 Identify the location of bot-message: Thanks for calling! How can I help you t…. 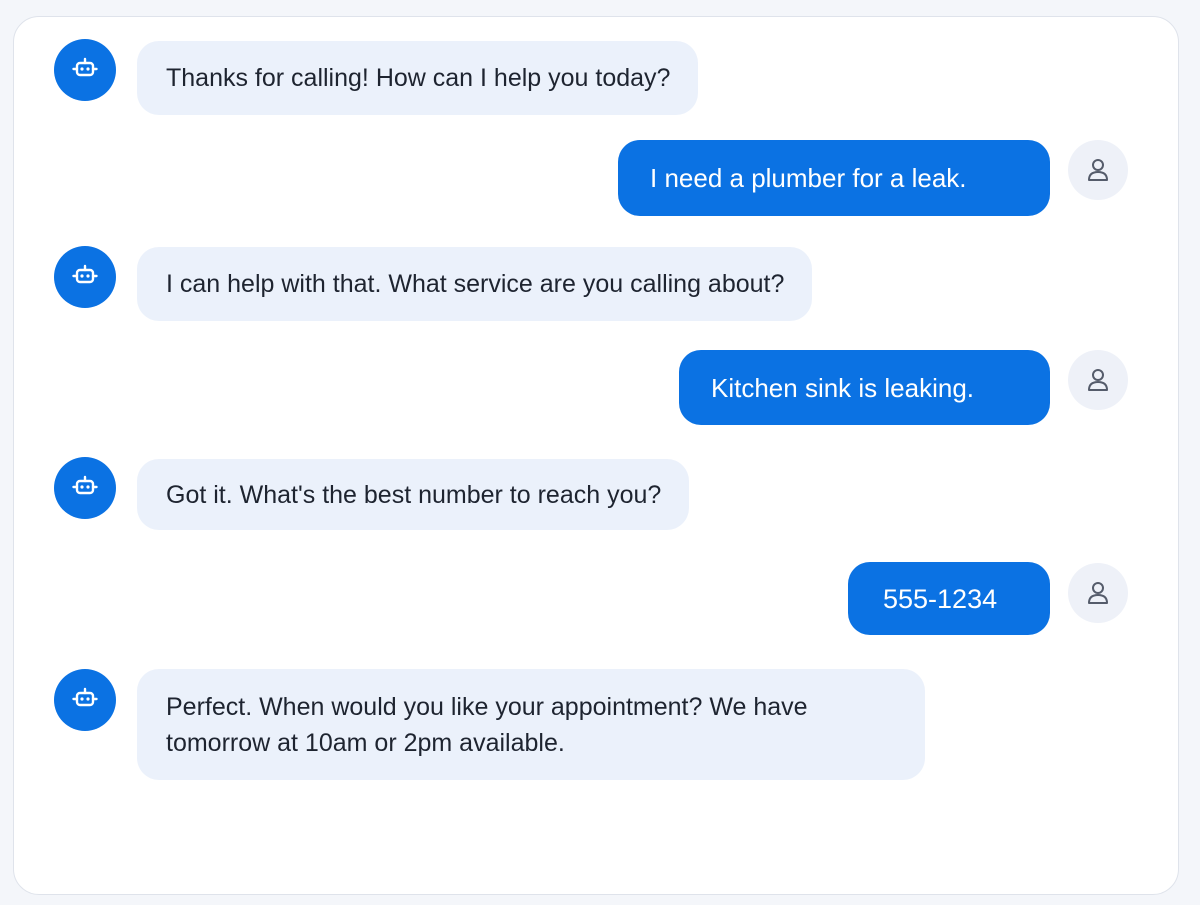
(418, 78).